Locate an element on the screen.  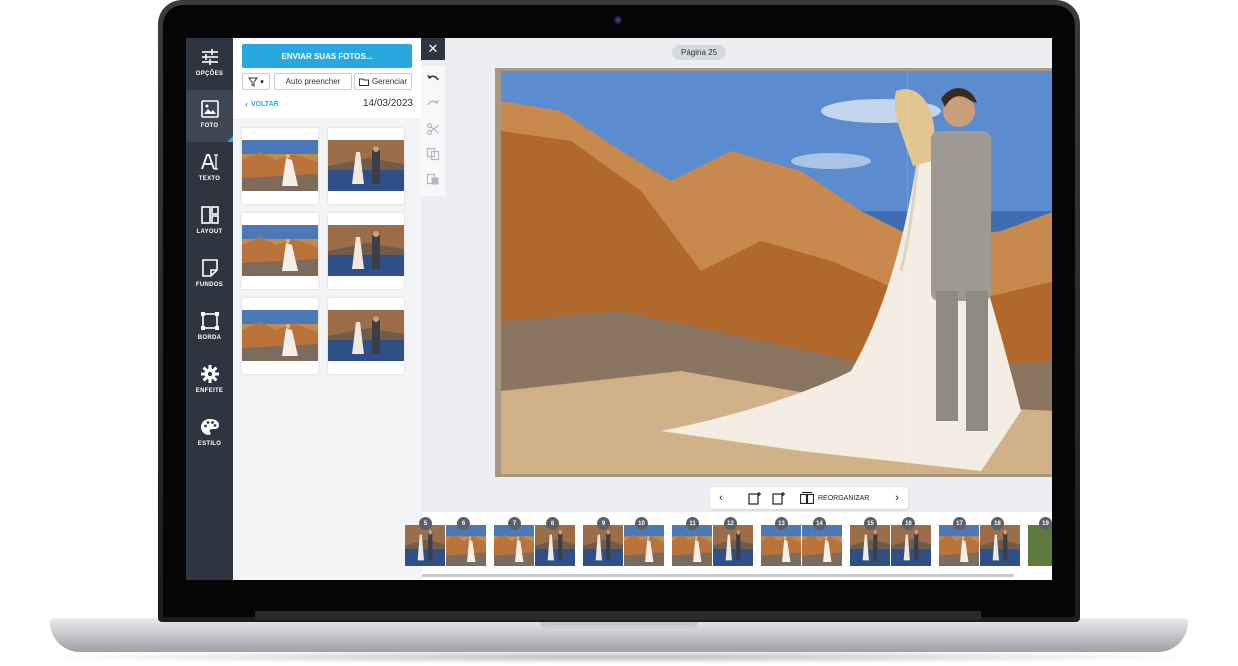
page-number: 5 is located at coordinates (425, 523).